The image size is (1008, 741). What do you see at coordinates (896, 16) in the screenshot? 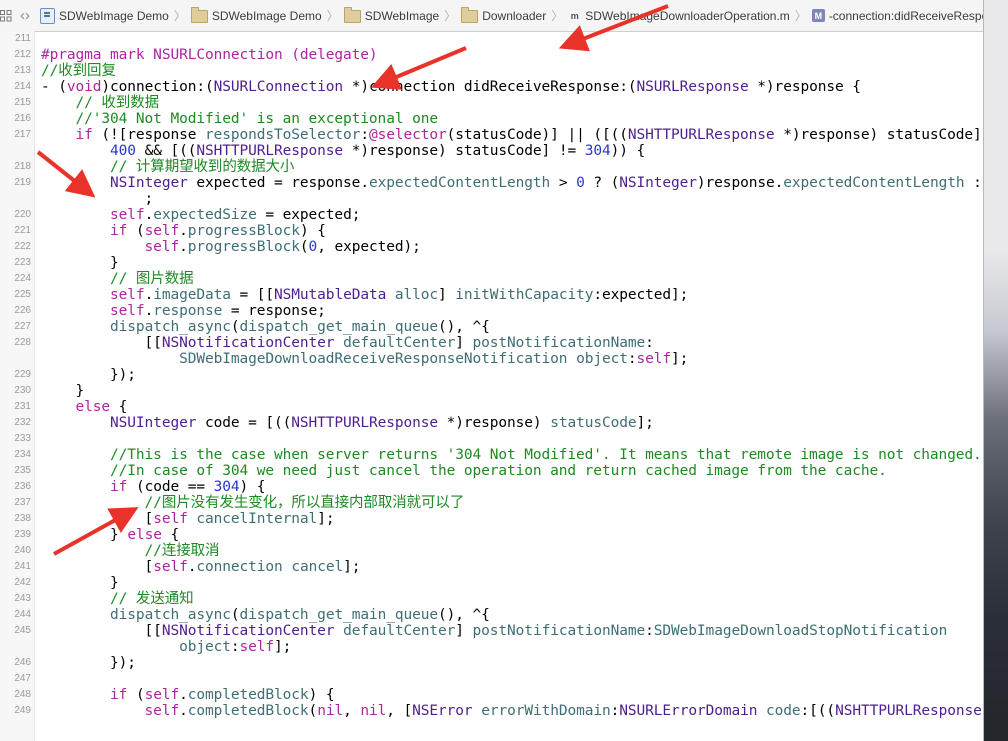
I see `breadcrumb-method: M -connection:didReceiveResponse:` at bounding box center [896, 16].